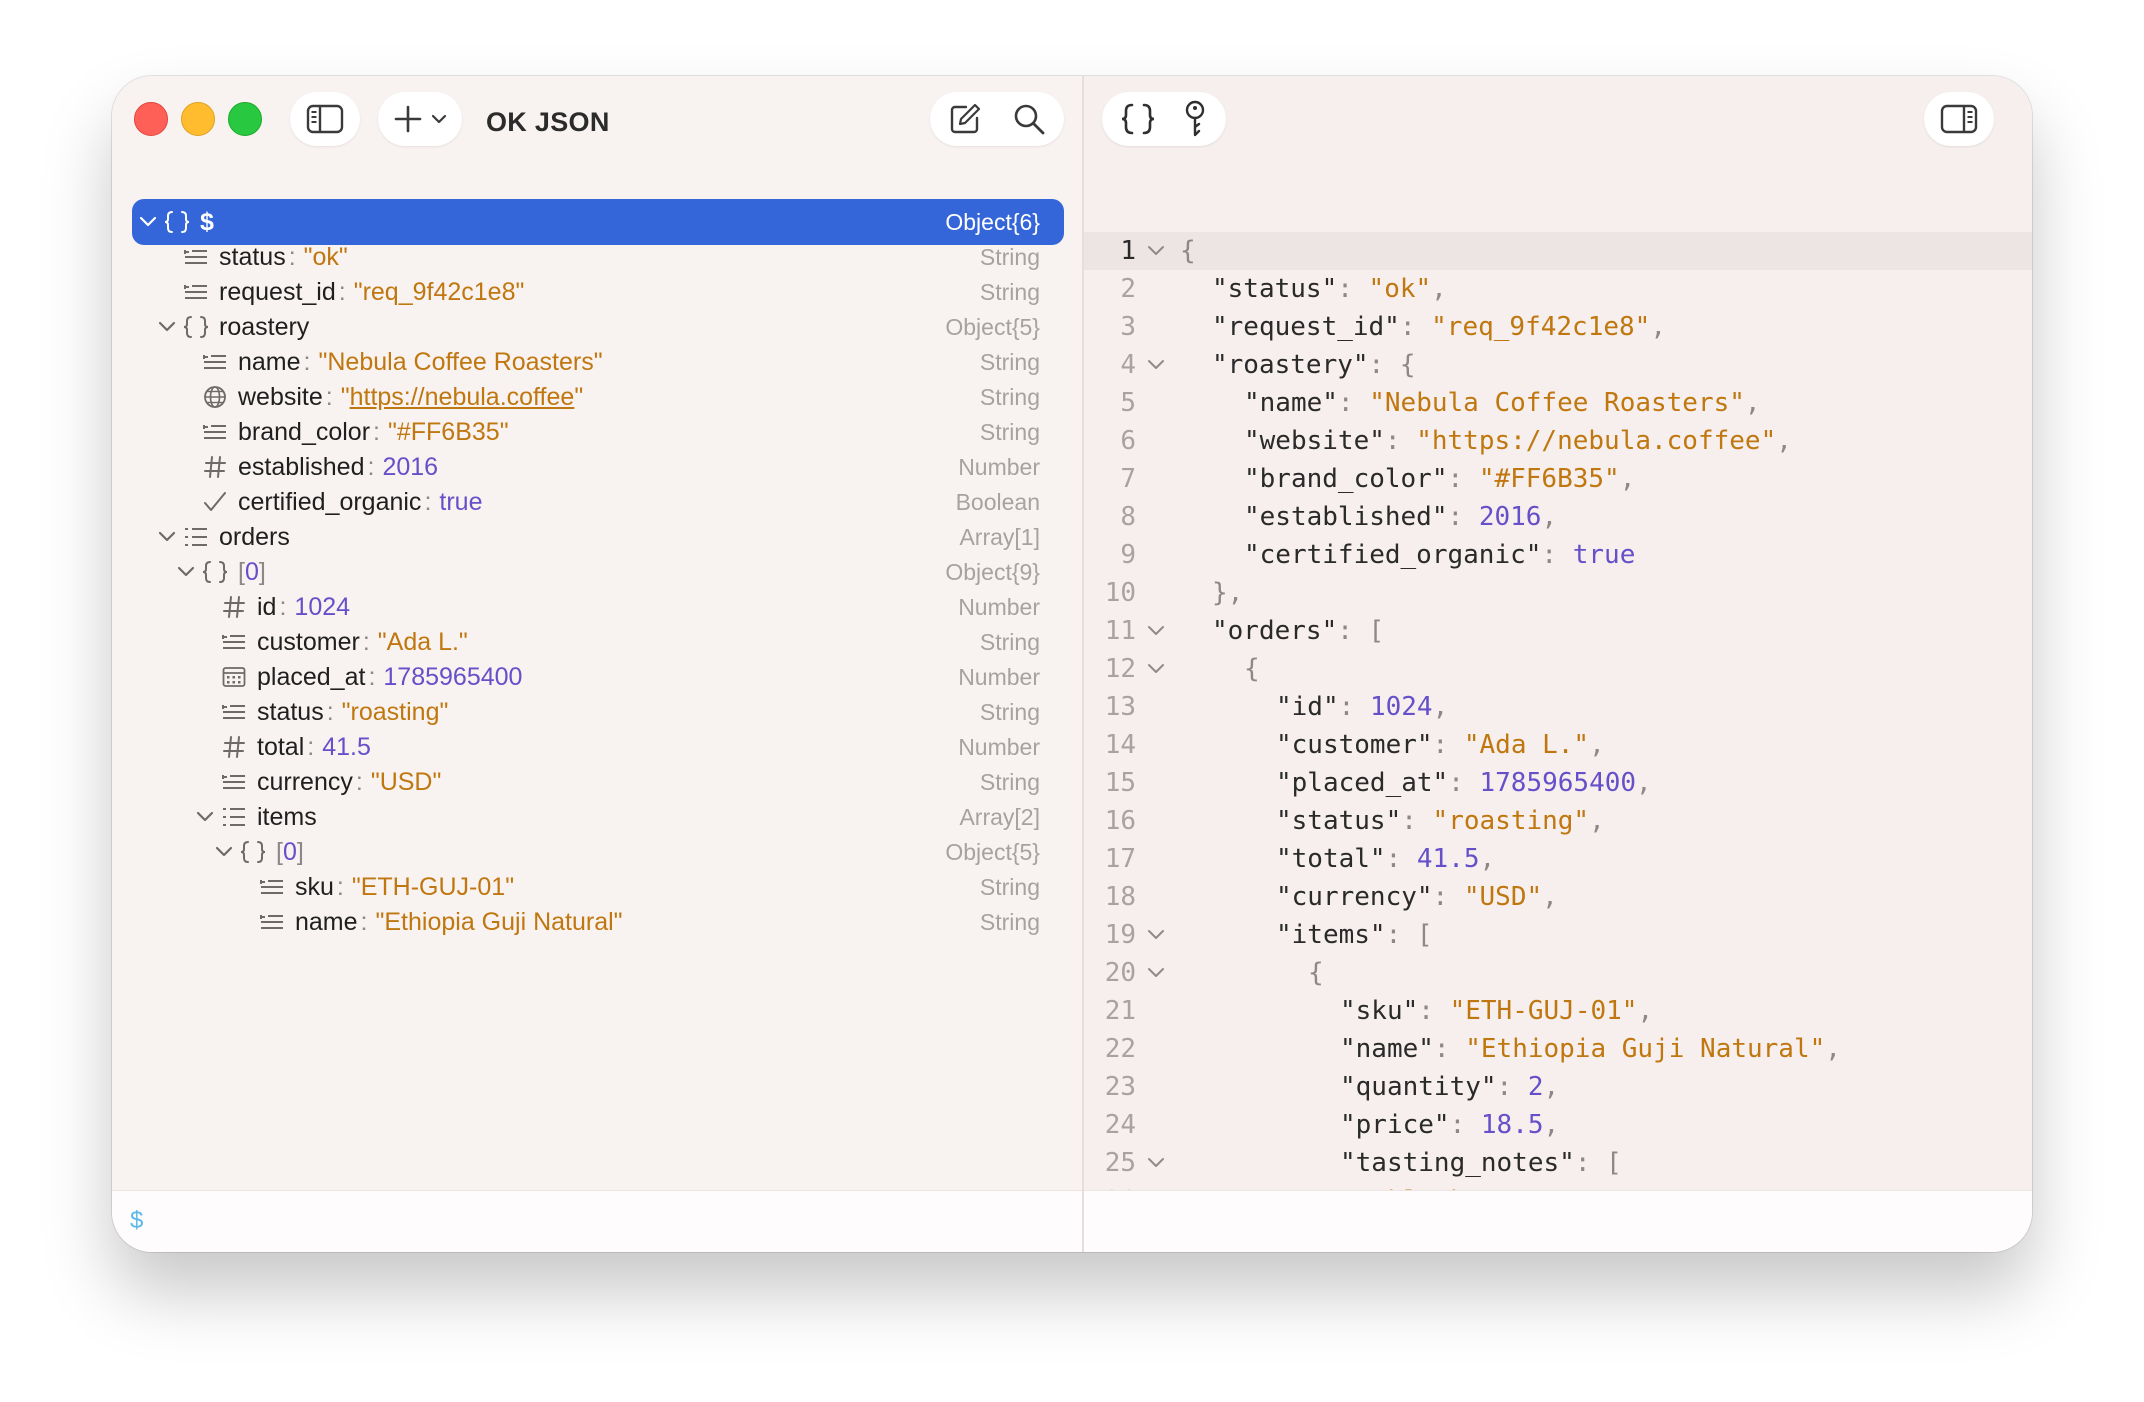 The width and height of the screenshot is (2144, 1402). I want to click on line-number: 6, so click(1128, 441).